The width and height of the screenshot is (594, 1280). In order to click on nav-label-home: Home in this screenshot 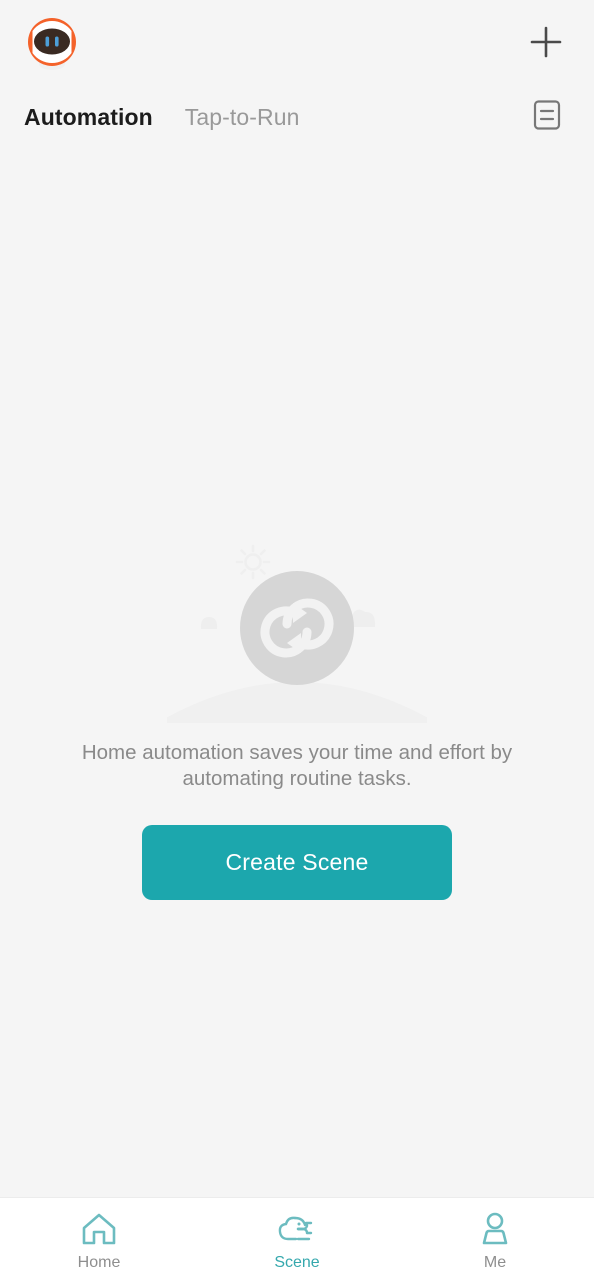, I will do `click(99, 1262)`.